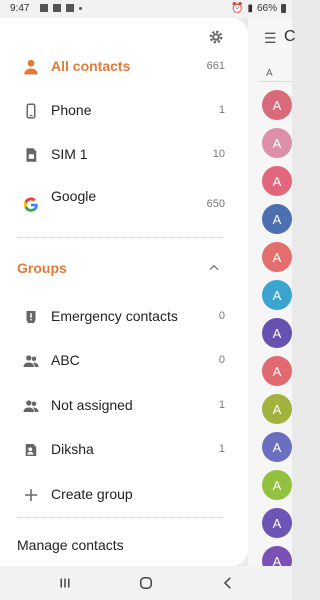  I want to click on account-item-sim: SIM 1 10, so click(124, 154).